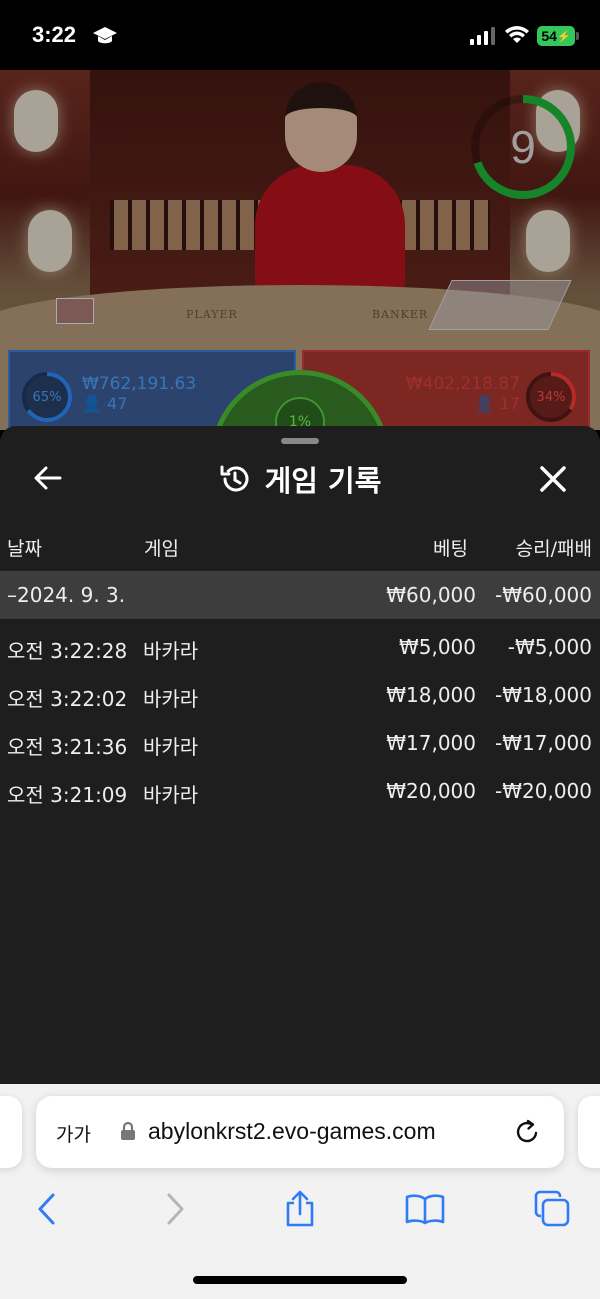 The width and height of the screenshot is (600, 1299). I want to click on graduation-cap-icon, so click(105, 35).